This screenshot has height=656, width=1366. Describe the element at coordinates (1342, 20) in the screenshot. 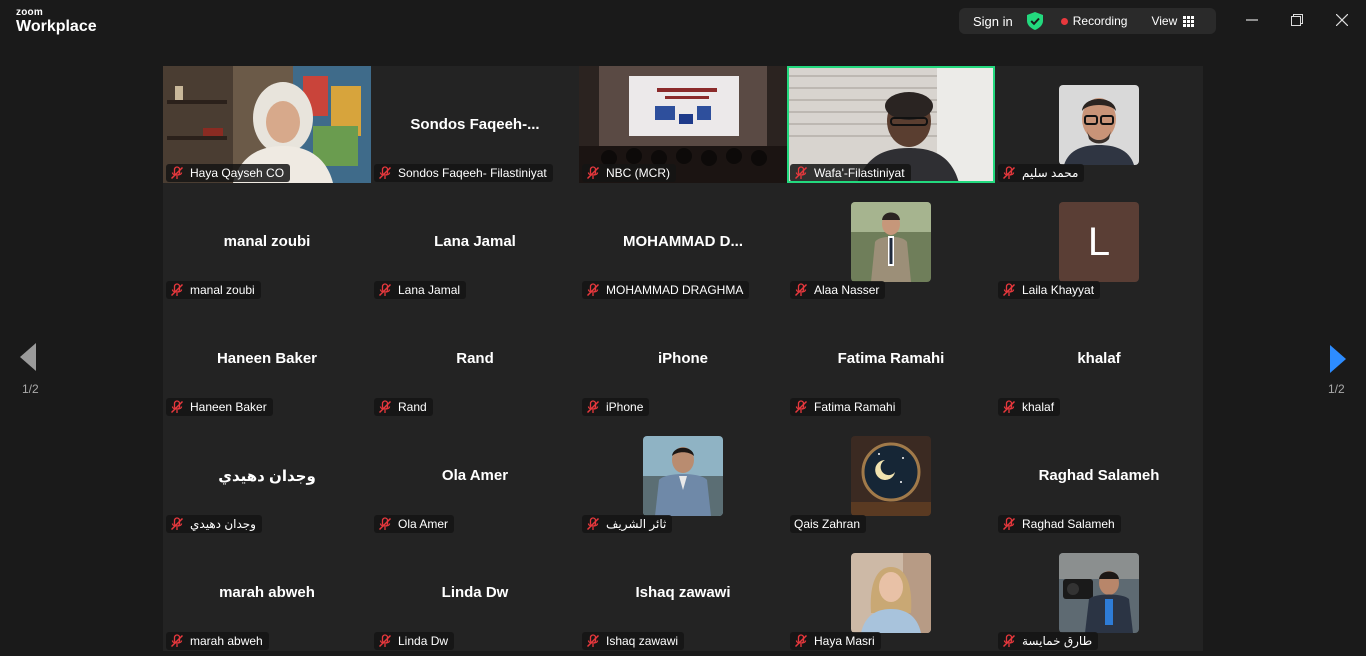

I see `close-button` at that location.